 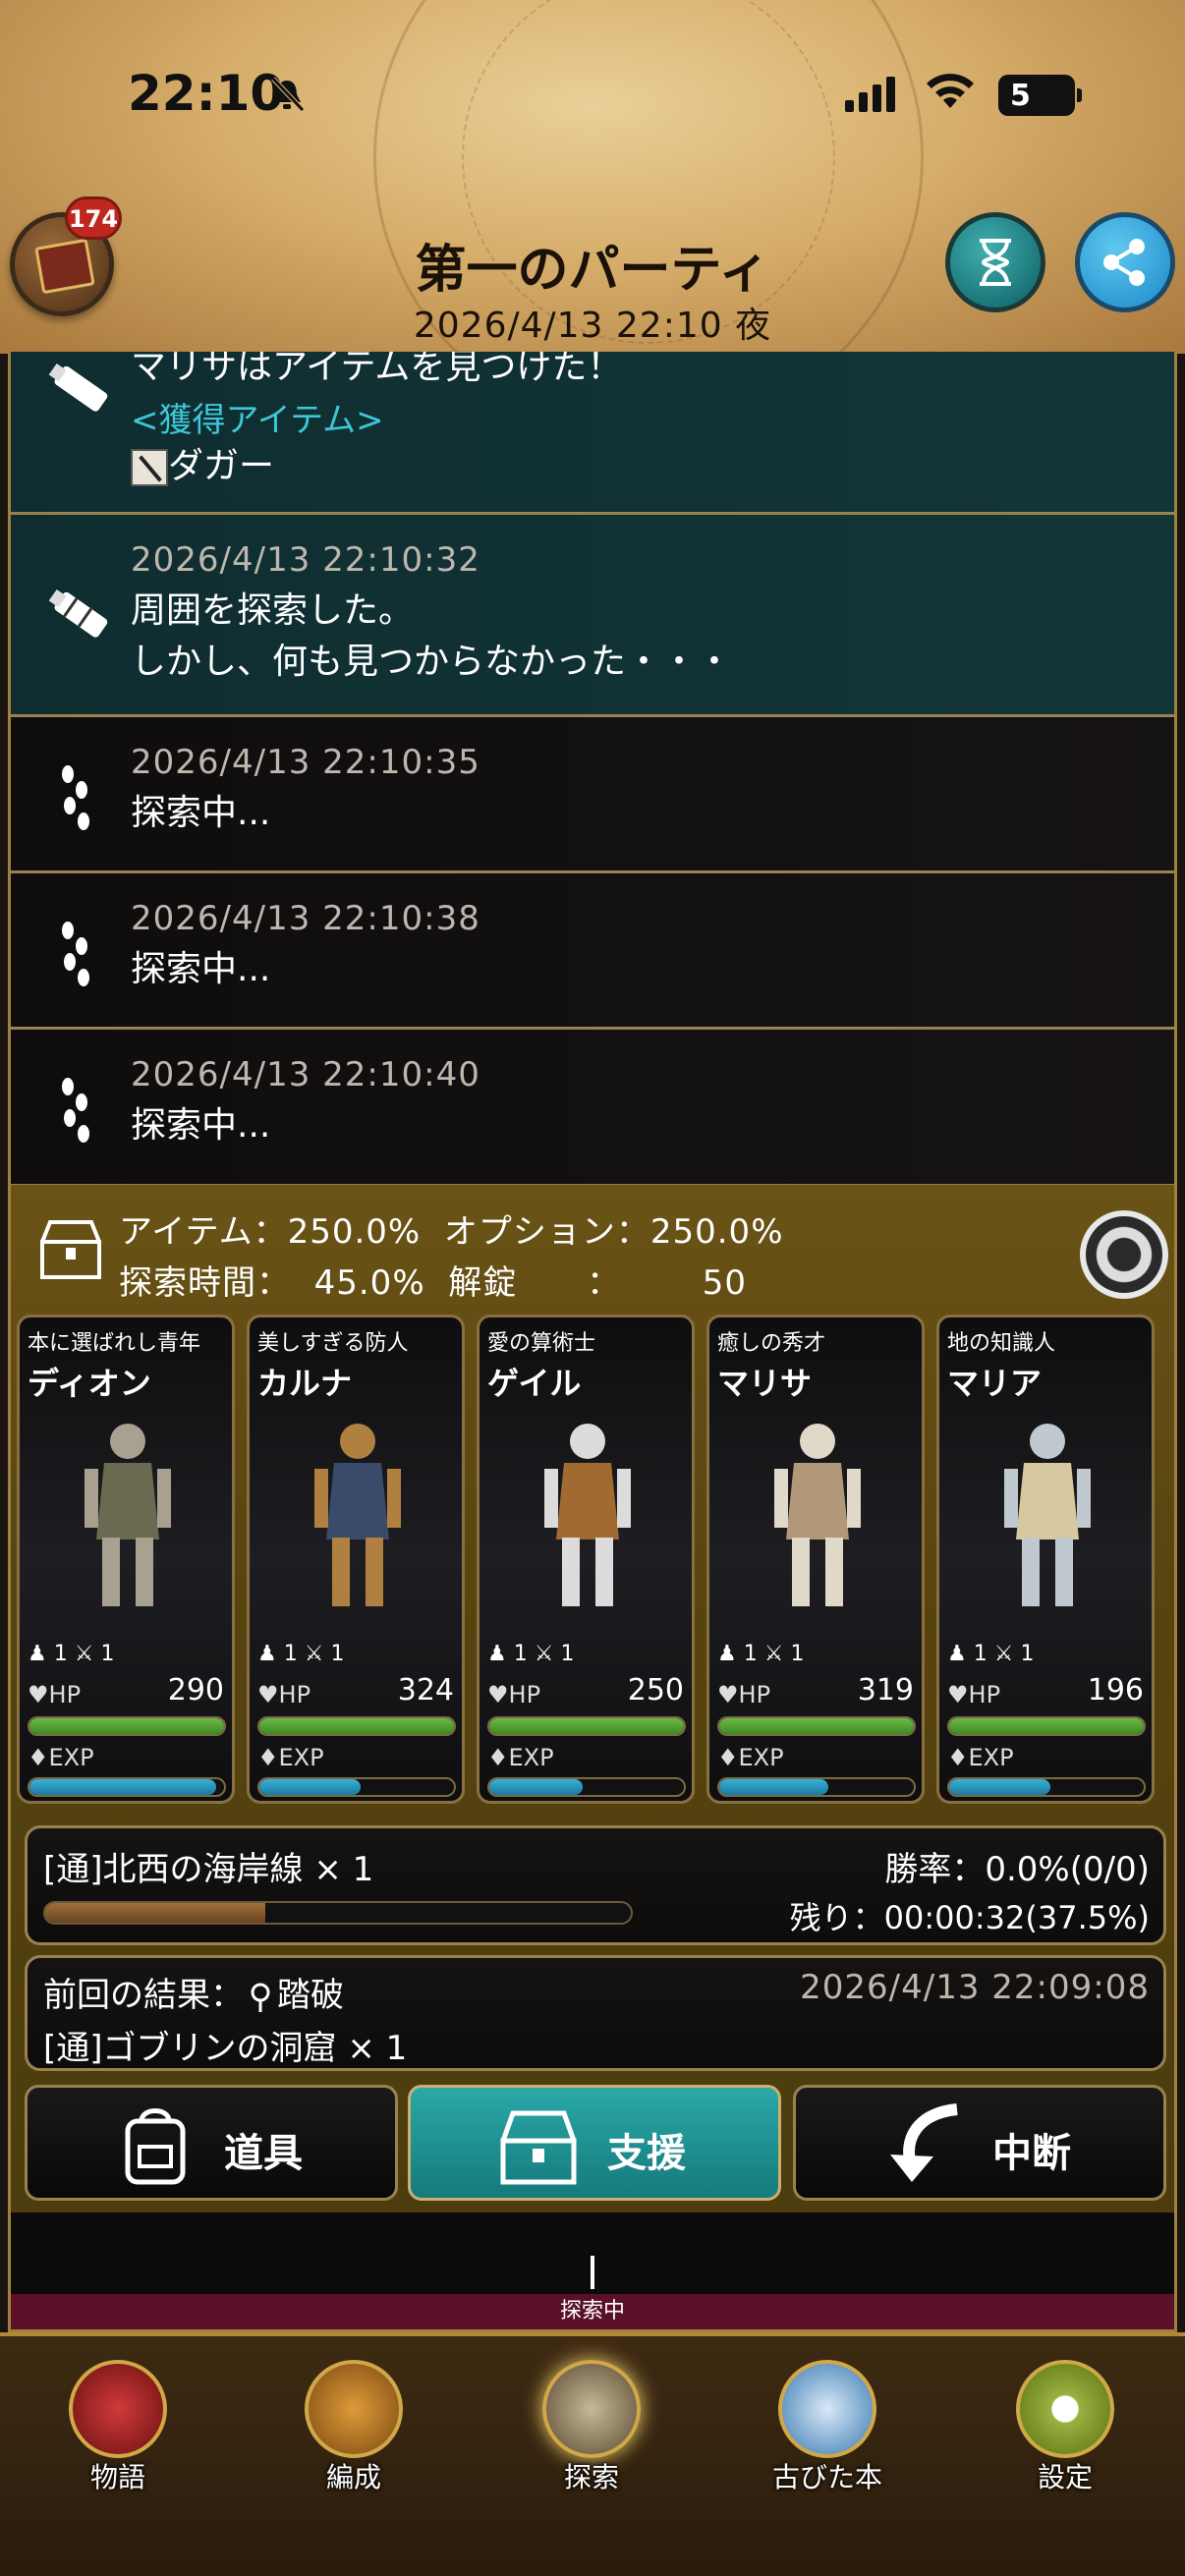 I want to click on acquired-item-name: ダガー, so click(x=222, y=466).